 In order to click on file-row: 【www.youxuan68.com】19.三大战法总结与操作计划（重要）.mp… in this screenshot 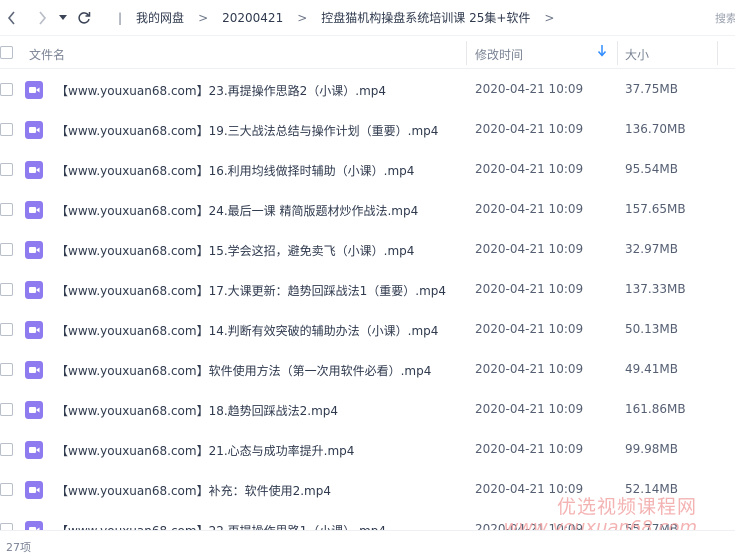, I will do `click(367, 130)`.